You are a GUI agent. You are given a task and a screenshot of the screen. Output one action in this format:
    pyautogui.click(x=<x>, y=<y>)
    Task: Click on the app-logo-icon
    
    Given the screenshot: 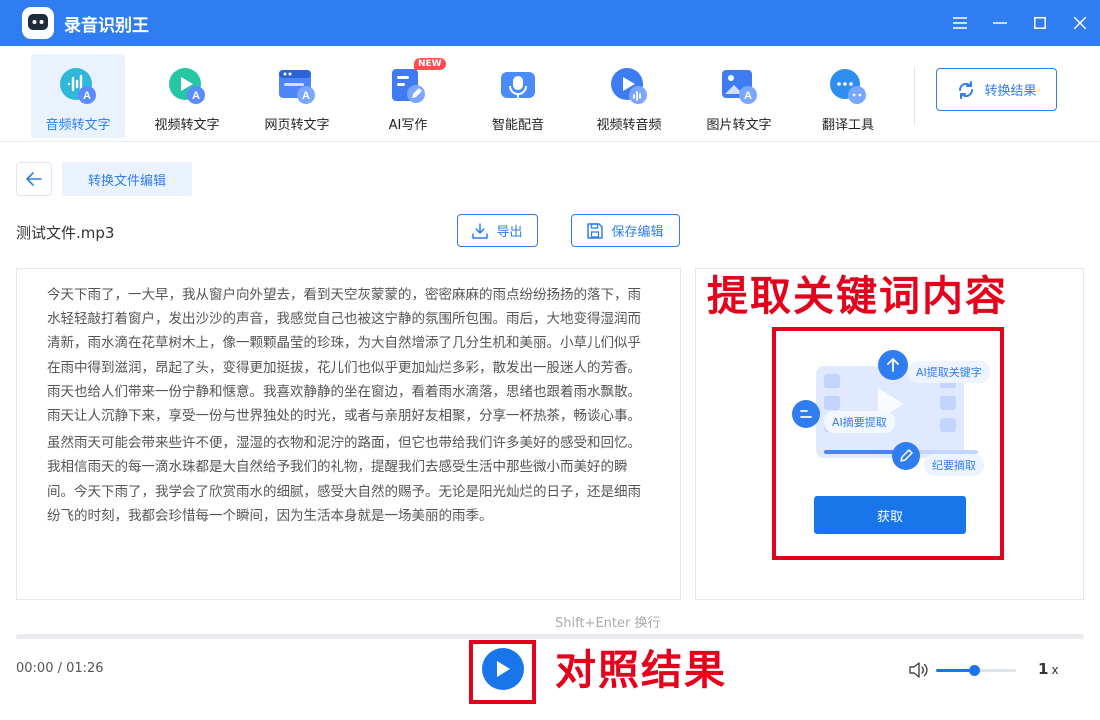 What is the action you would take?
    pyautogui.click(x=38, y=23)
    